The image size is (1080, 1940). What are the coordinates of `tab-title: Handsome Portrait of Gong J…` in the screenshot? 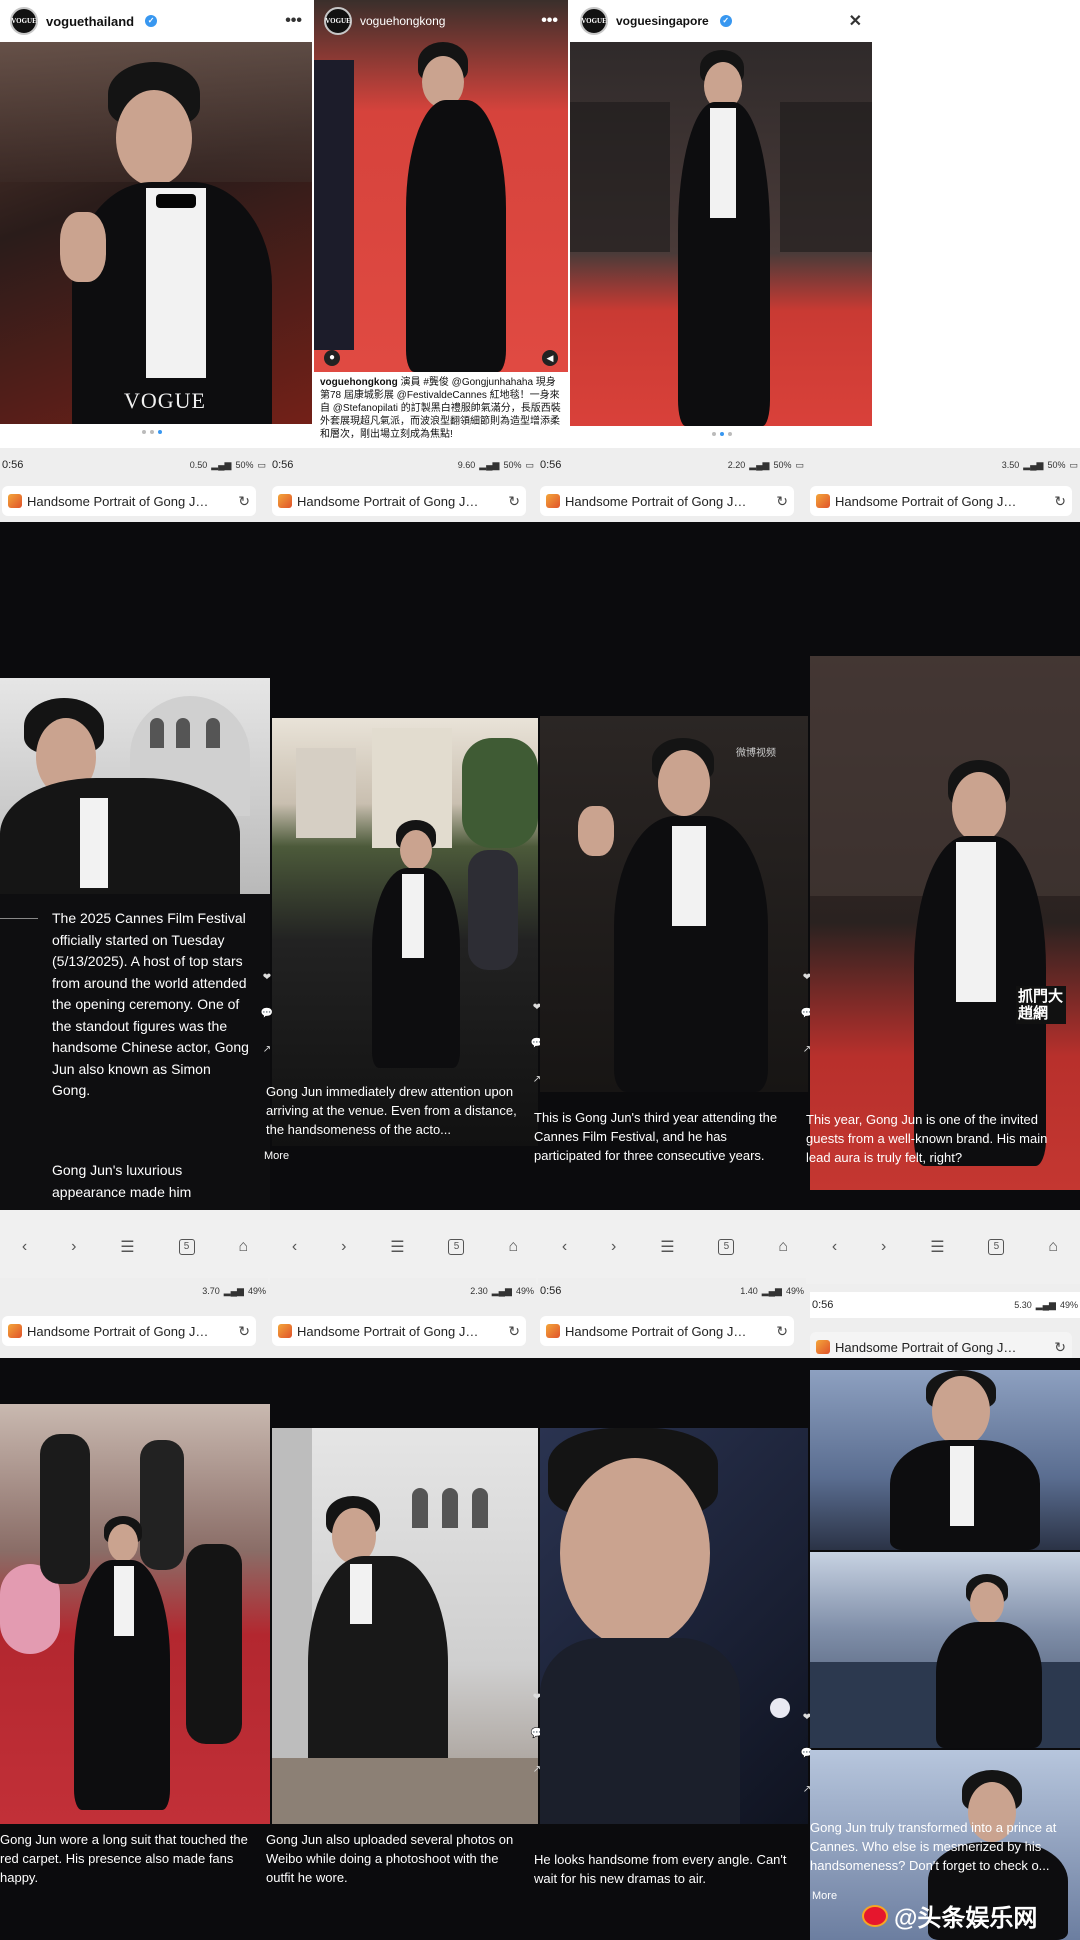 It's located at (656, 1331).